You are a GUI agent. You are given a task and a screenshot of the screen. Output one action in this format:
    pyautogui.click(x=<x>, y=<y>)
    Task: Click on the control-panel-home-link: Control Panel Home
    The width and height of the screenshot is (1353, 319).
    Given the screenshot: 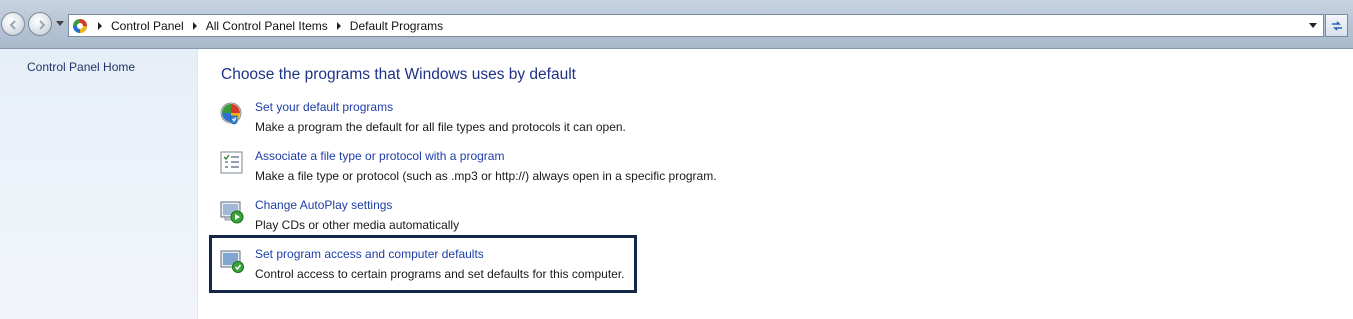 What is the action you would take?
    pyautogui.click(x=81, y=67)
    